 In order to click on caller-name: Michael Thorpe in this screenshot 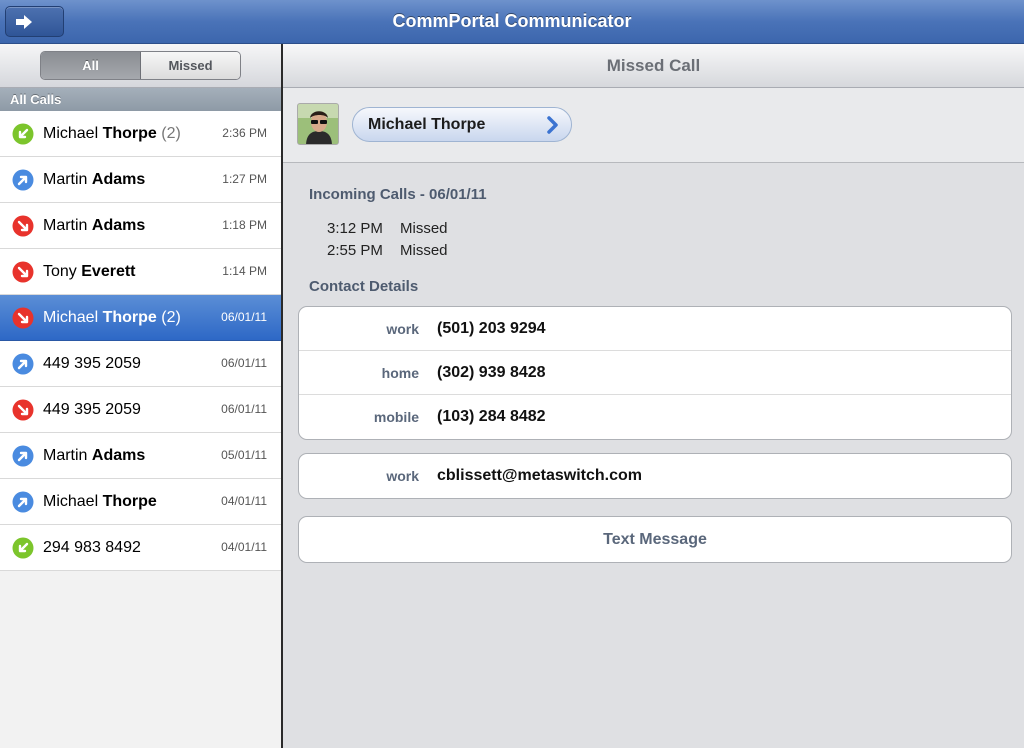, I will do `click(100, 501)`.